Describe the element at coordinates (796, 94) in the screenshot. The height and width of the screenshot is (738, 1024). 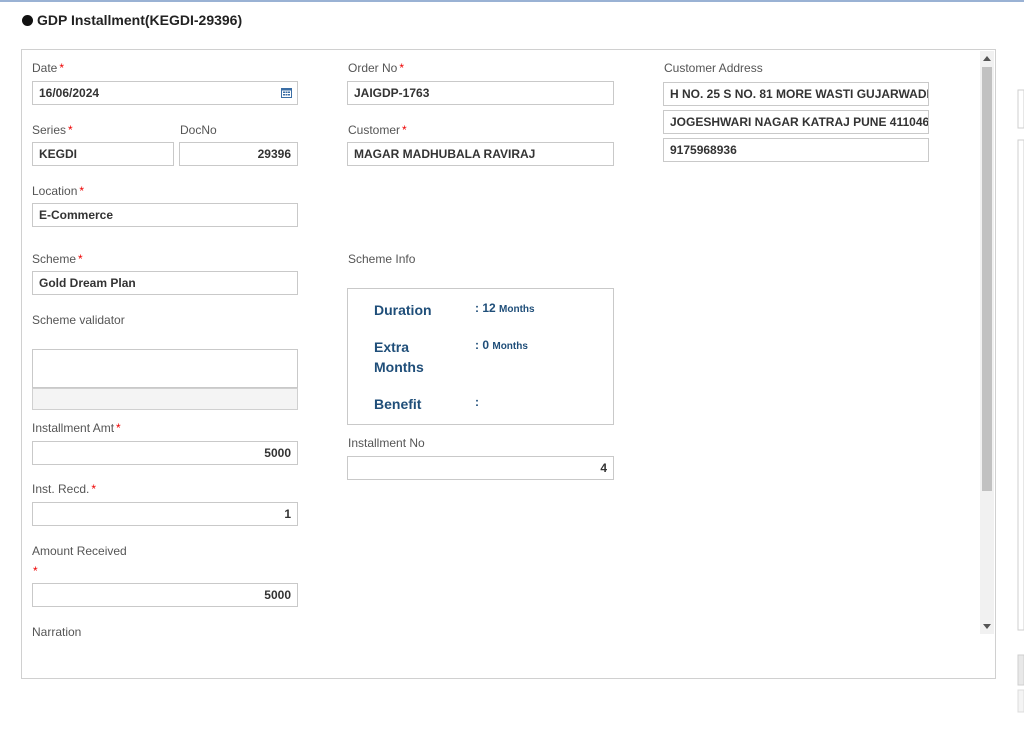
I see `address-line1-field: H NO. 25 S NO. 81 MORE WASTI GUJARWADI` at that location.